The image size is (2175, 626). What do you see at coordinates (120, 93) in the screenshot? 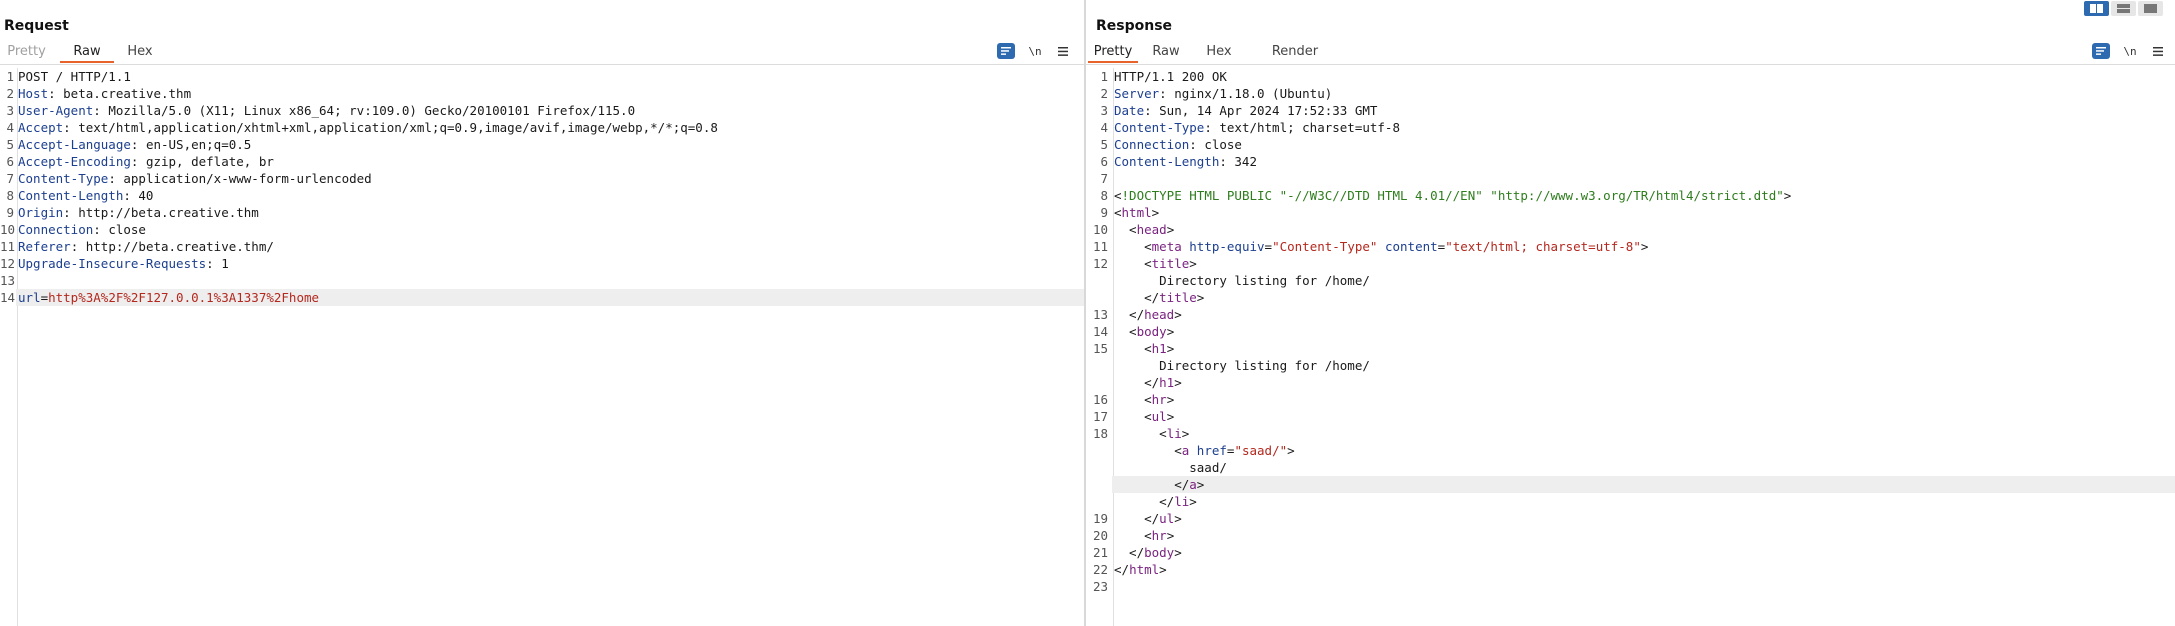
I see `code-token: : beta.creative.thm` at bounding box center [120, 93].